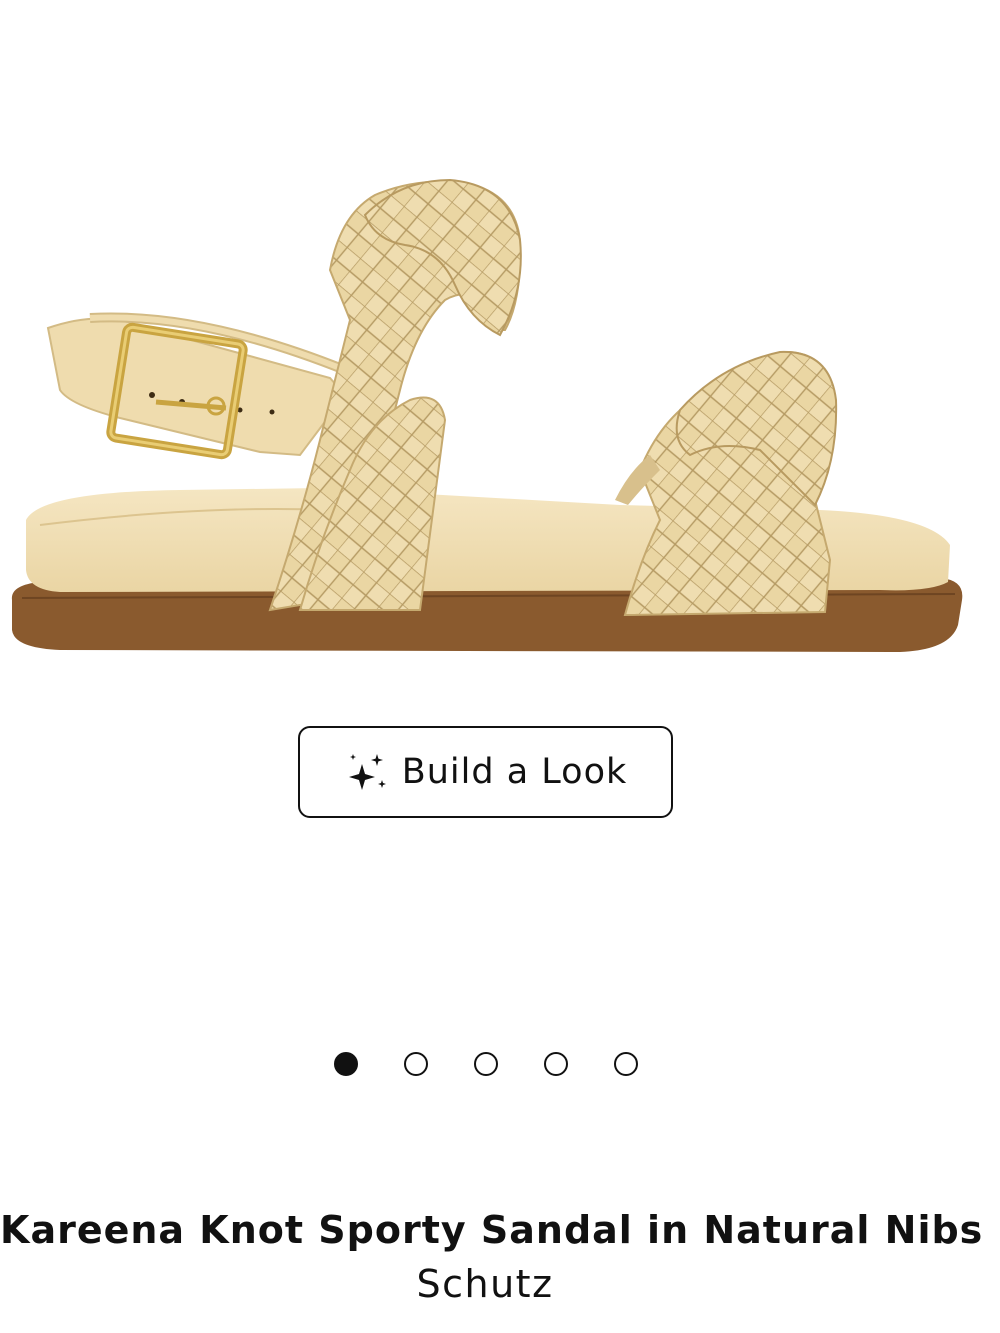 This screenshot has width=1000, height=1333. Describe the element at coordinates (485, 1284) in the screenshot. I see `product-brand: Schutz` at that location.